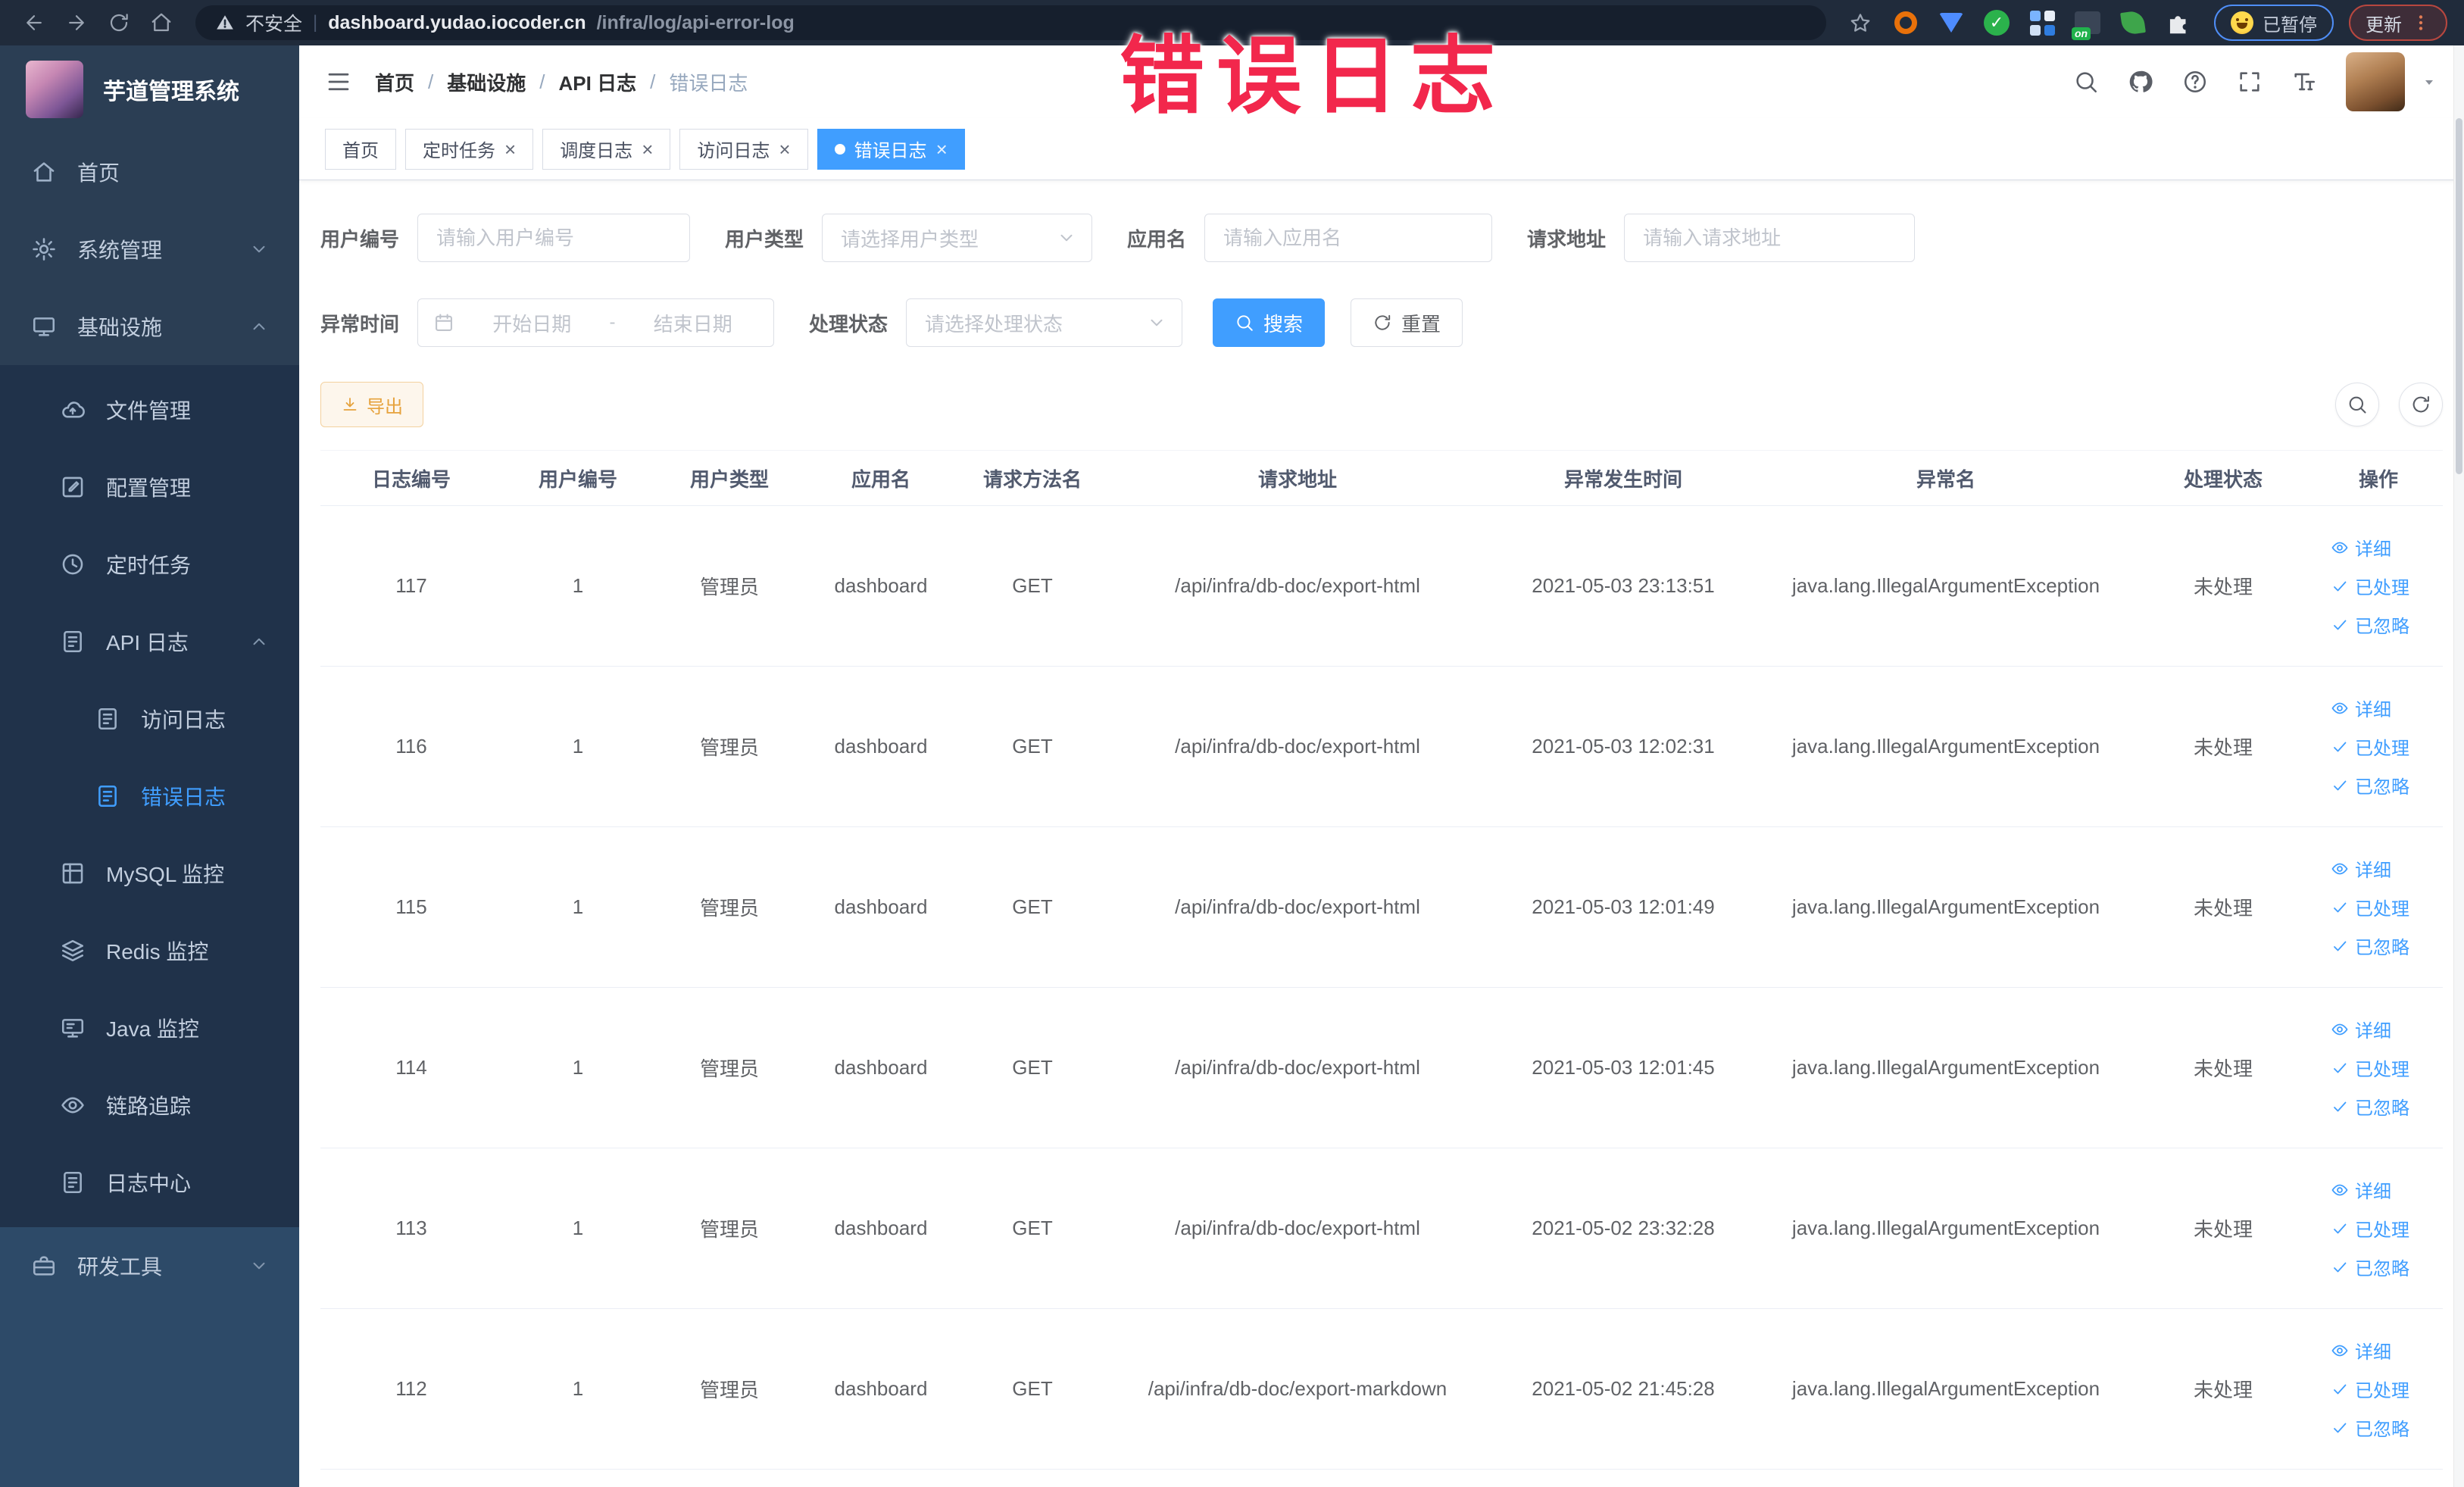 Image resolution: width=2464 pixels, height=1487 pixels. I want to click on profile-paused-badge: 已暂停, so click(2274, 23).